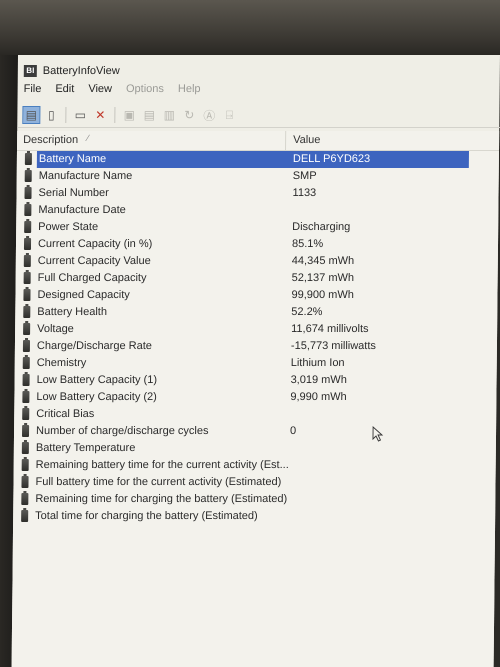 The image size is (500, 667). Describe the element at coordinates (257, 278) in the screenshot. I see `list-item: Full Charged Capacity 52,137 mWh` at that location.